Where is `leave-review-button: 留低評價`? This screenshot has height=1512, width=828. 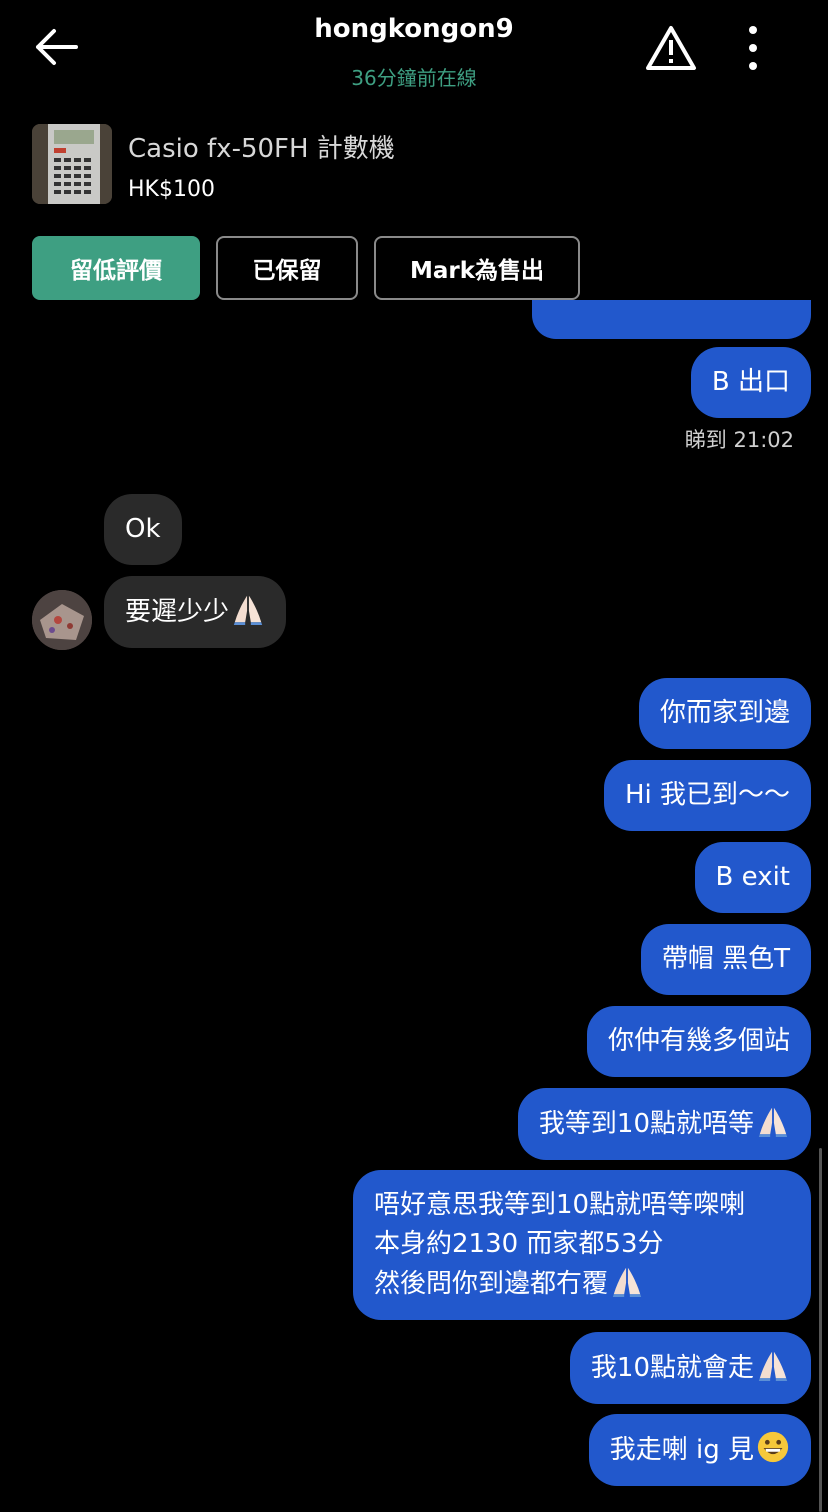
leave-review-button: 留低評價 is located at coordinates (116, 268).